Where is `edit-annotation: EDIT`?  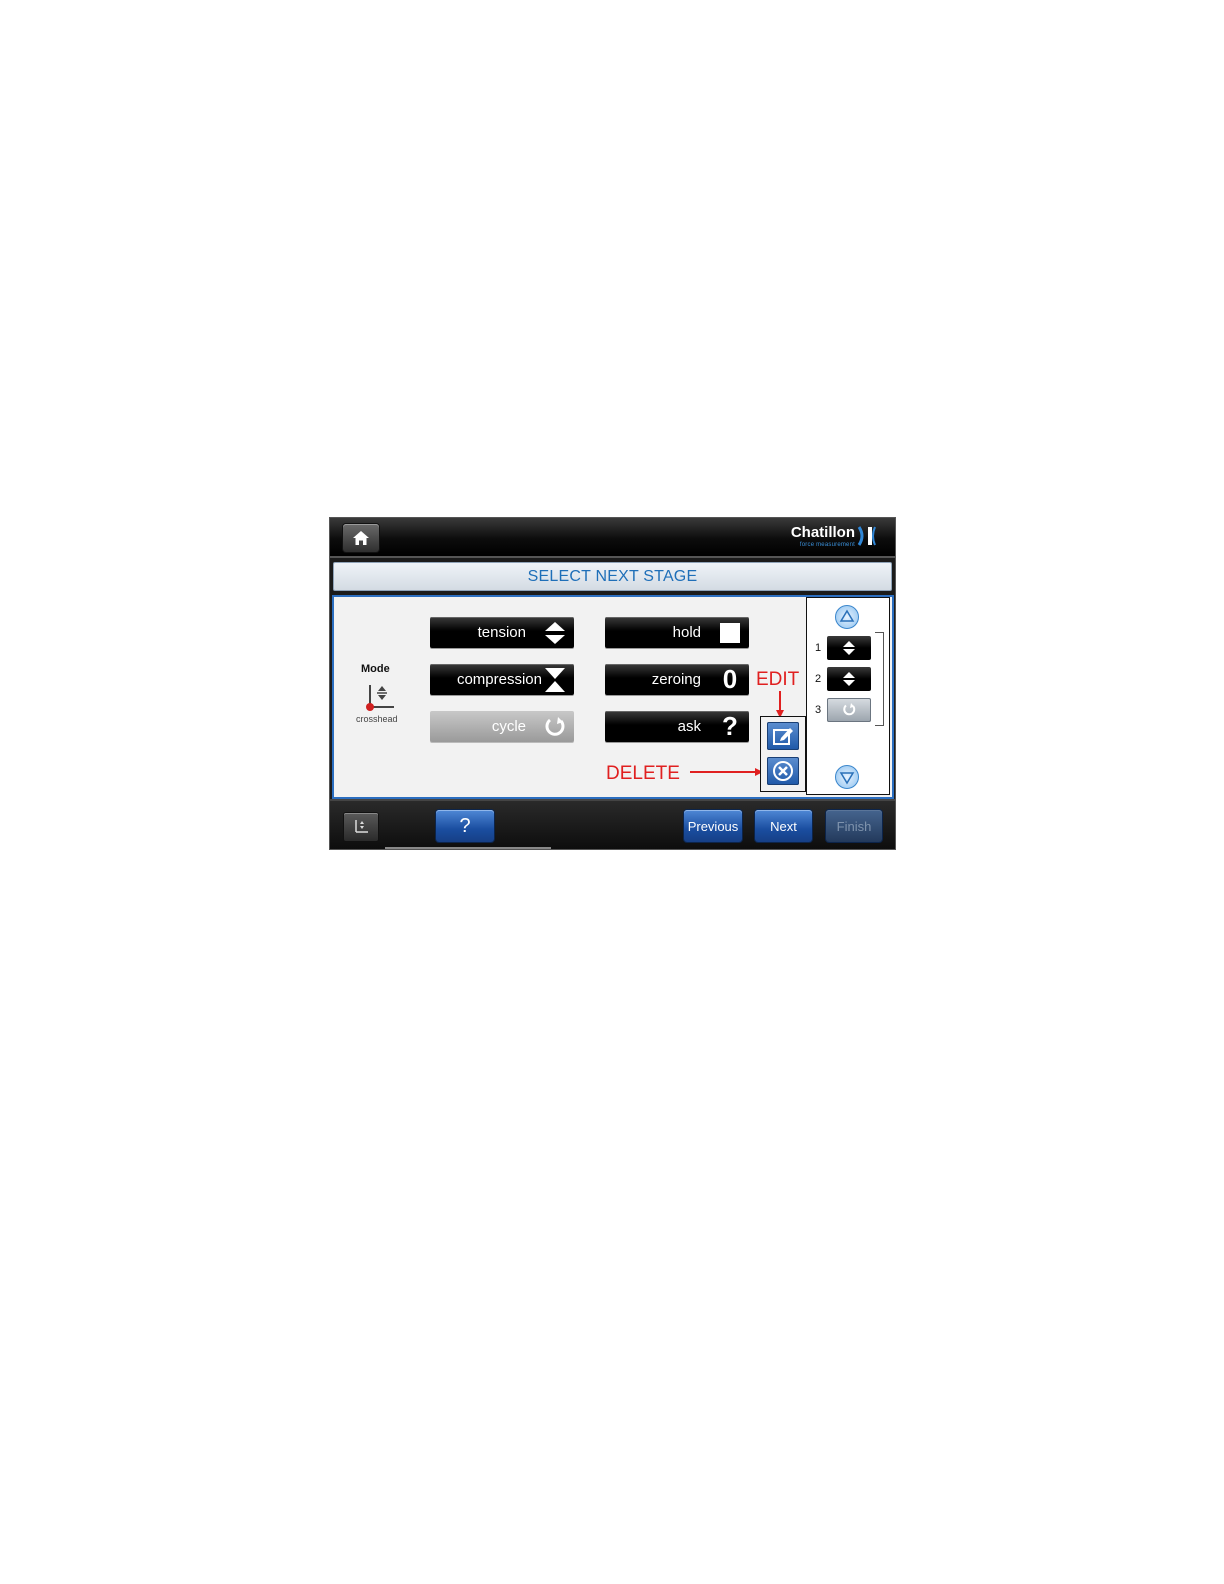 edit-annotation: EDIT is located at coordinates (778, 679).